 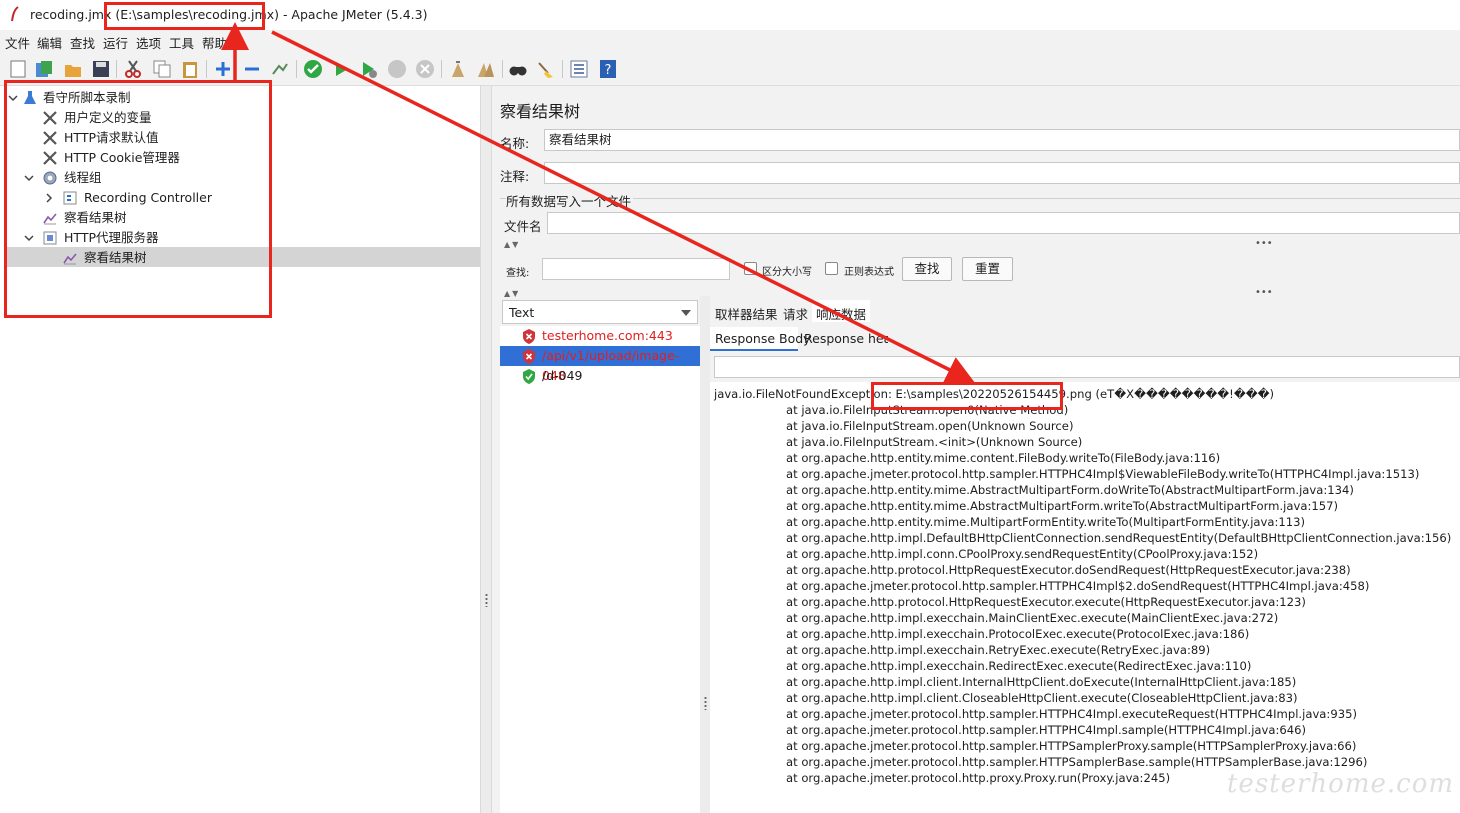 I want to click on thread-group-icon, so click(x=50, y=178).